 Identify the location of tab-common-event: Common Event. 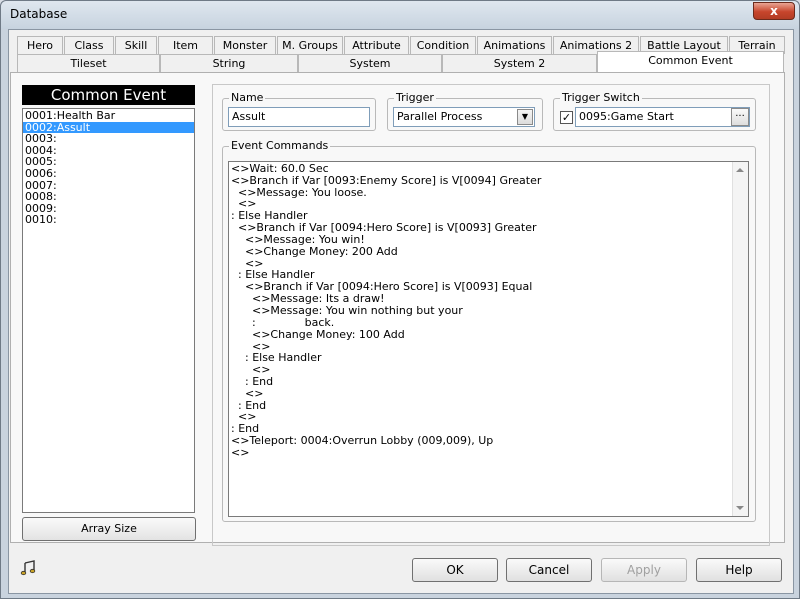
(690, 61).